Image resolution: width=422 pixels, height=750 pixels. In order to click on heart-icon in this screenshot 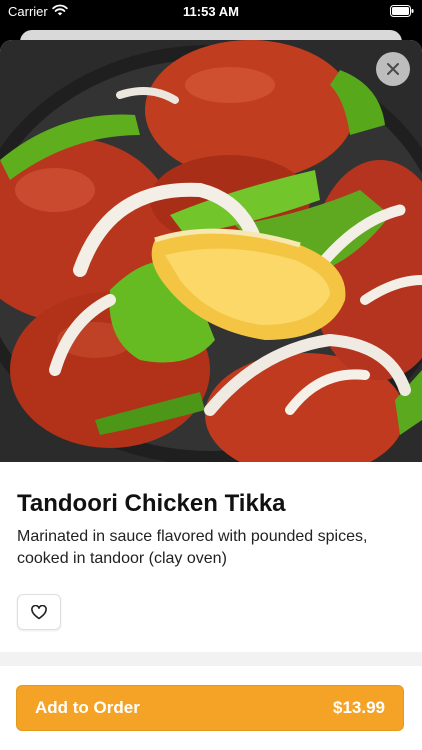, I will do `click(39, 611)`.